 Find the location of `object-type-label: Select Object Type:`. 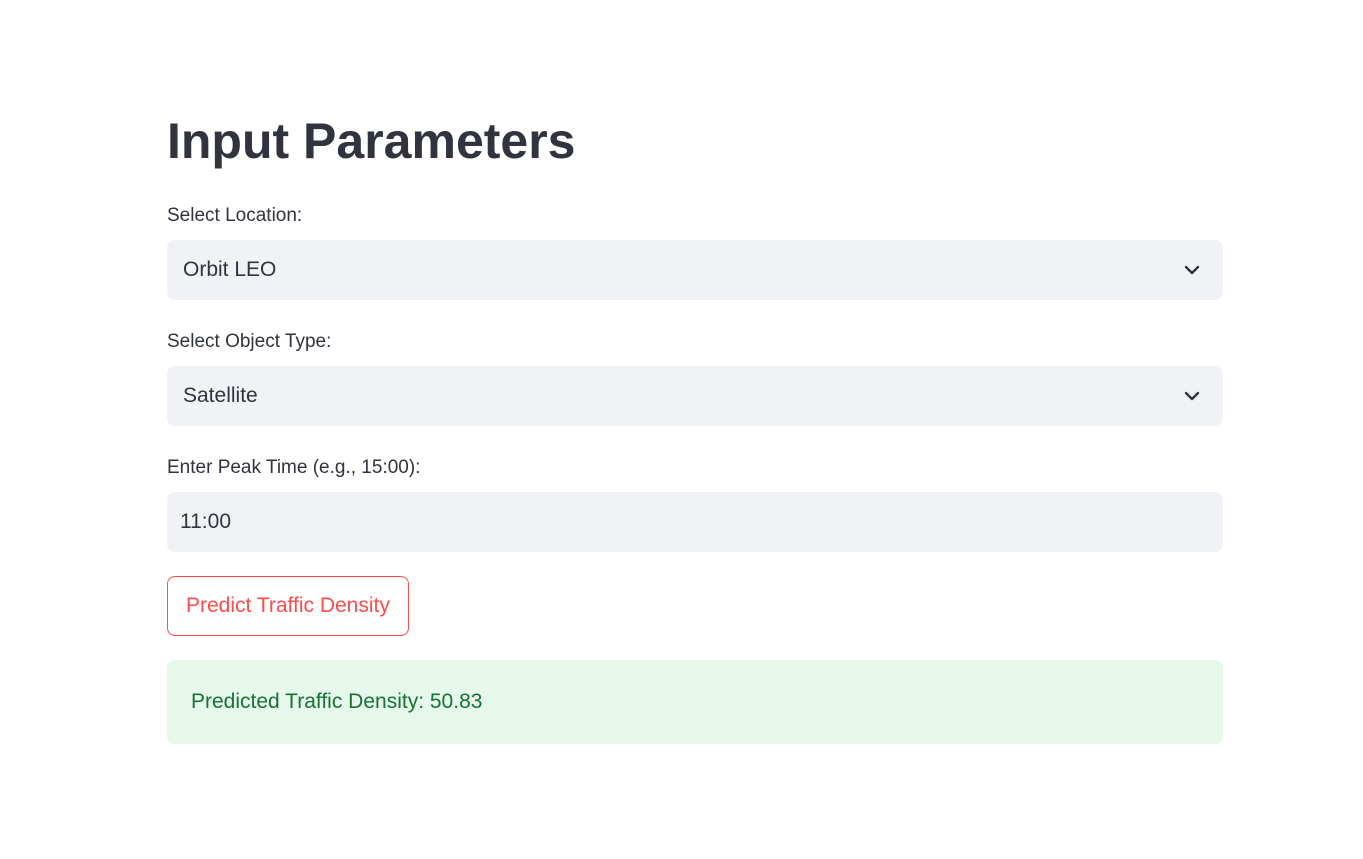

object-type-label: Select Object Type: is located at coordinates (249, 341).